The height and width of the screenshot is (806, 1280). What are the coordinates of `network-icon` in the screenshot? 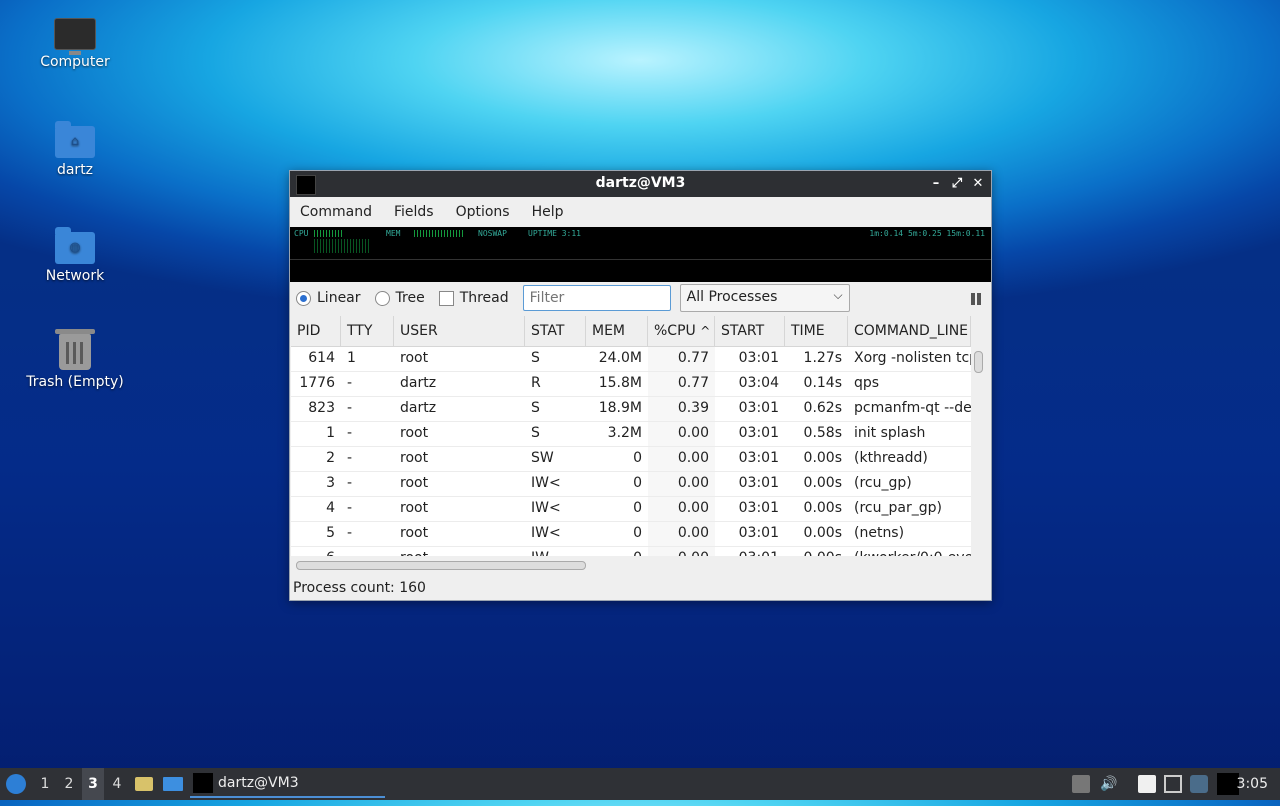 It's located at (1173, 784).